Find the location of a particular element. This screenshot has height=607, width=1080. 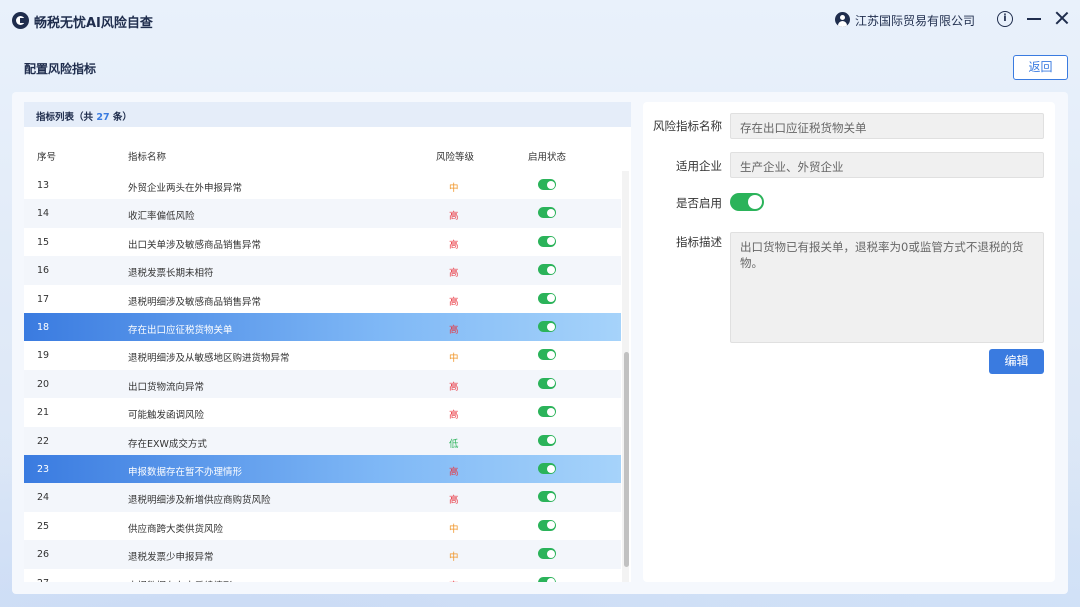

row-index: 19 is located at coordinates (43, 356).